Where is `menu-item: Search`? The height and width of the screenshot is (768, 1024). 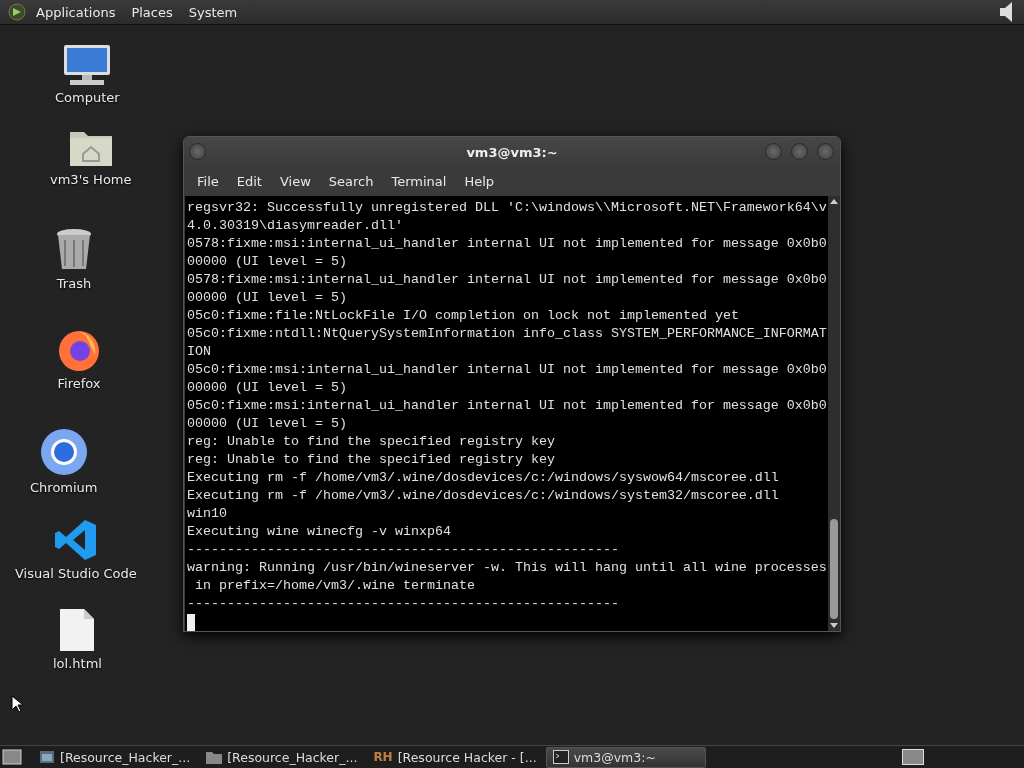 menu-item: Search is located at coordinates (351, 181).